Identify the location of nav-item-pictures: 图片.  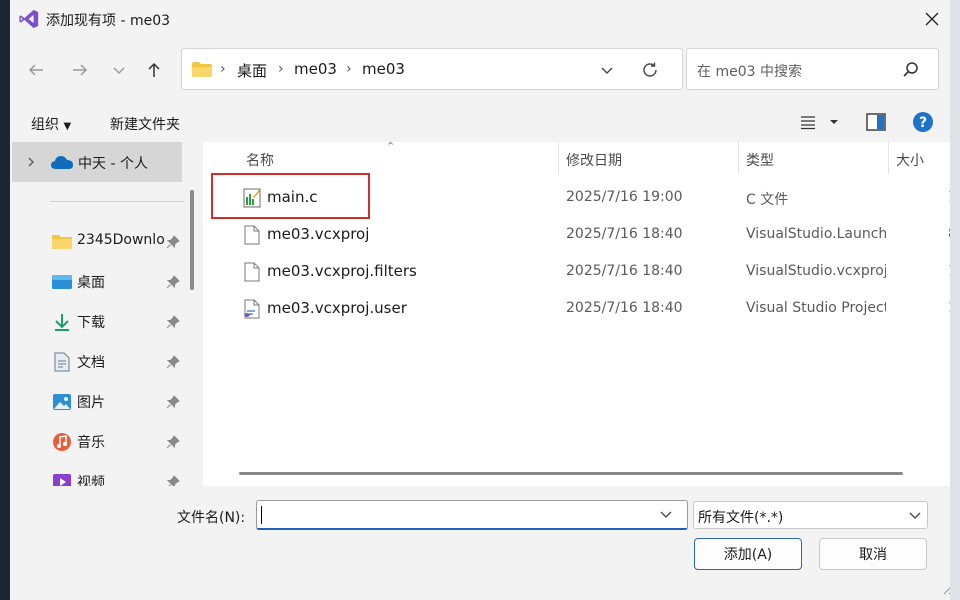
(99, 402).